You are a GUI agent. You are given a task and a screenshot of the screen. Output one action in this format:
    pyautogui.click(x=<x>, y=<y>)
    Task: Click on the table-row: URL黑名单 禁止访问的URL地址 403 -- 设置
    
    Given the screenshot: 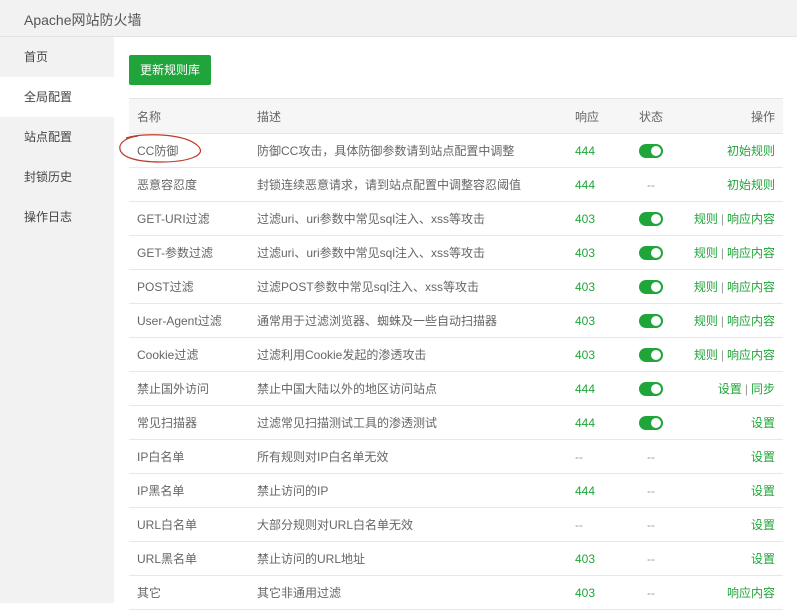 What is the action you would take?
    pyautogui.click(x=456, y=558)
    